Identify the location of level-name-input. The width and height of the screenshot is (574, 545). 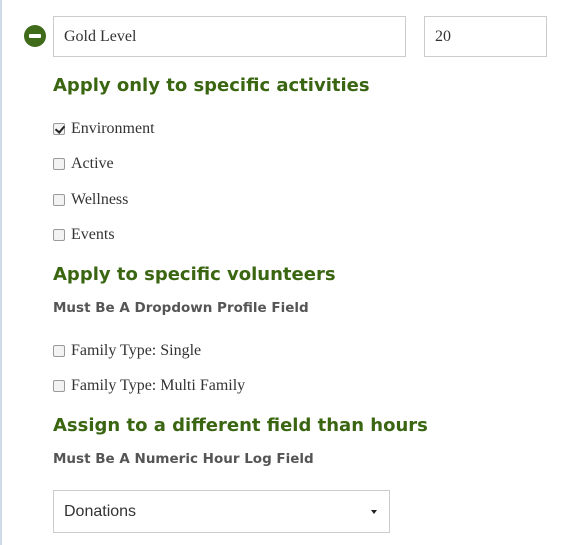
(229, 36).